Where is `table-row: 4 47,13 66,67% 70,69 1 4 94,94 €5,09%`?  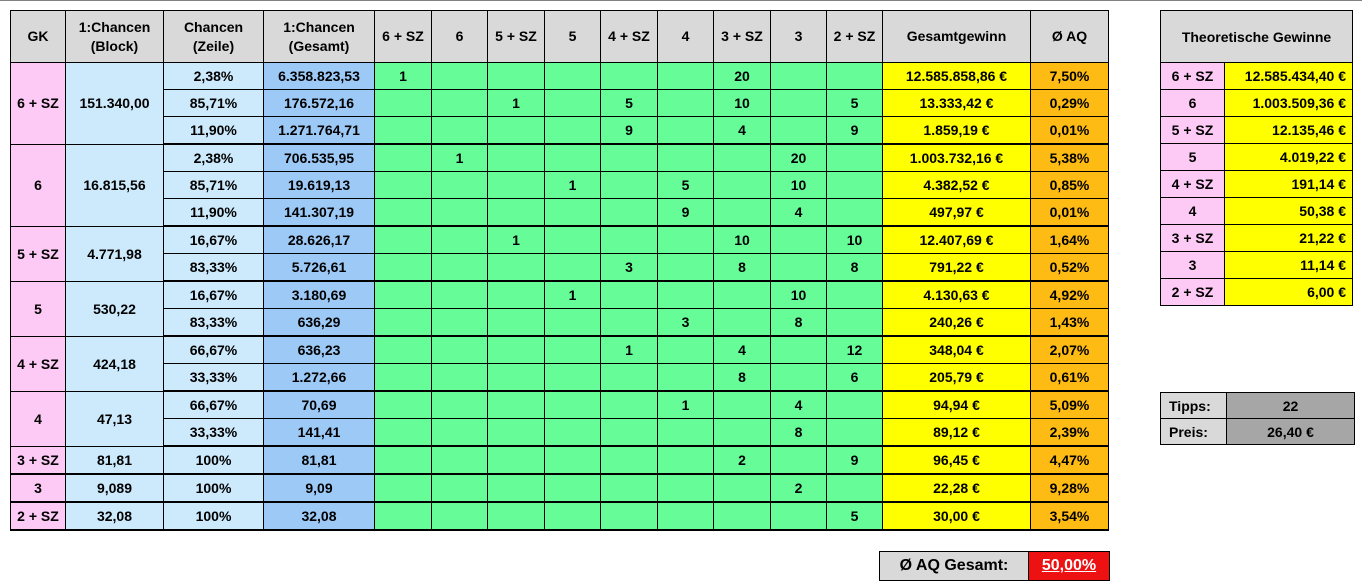 table-row: 4 47,13 66,67% 70,69 1 4 94,94 €5,09% is located at coordinates (559, 418).